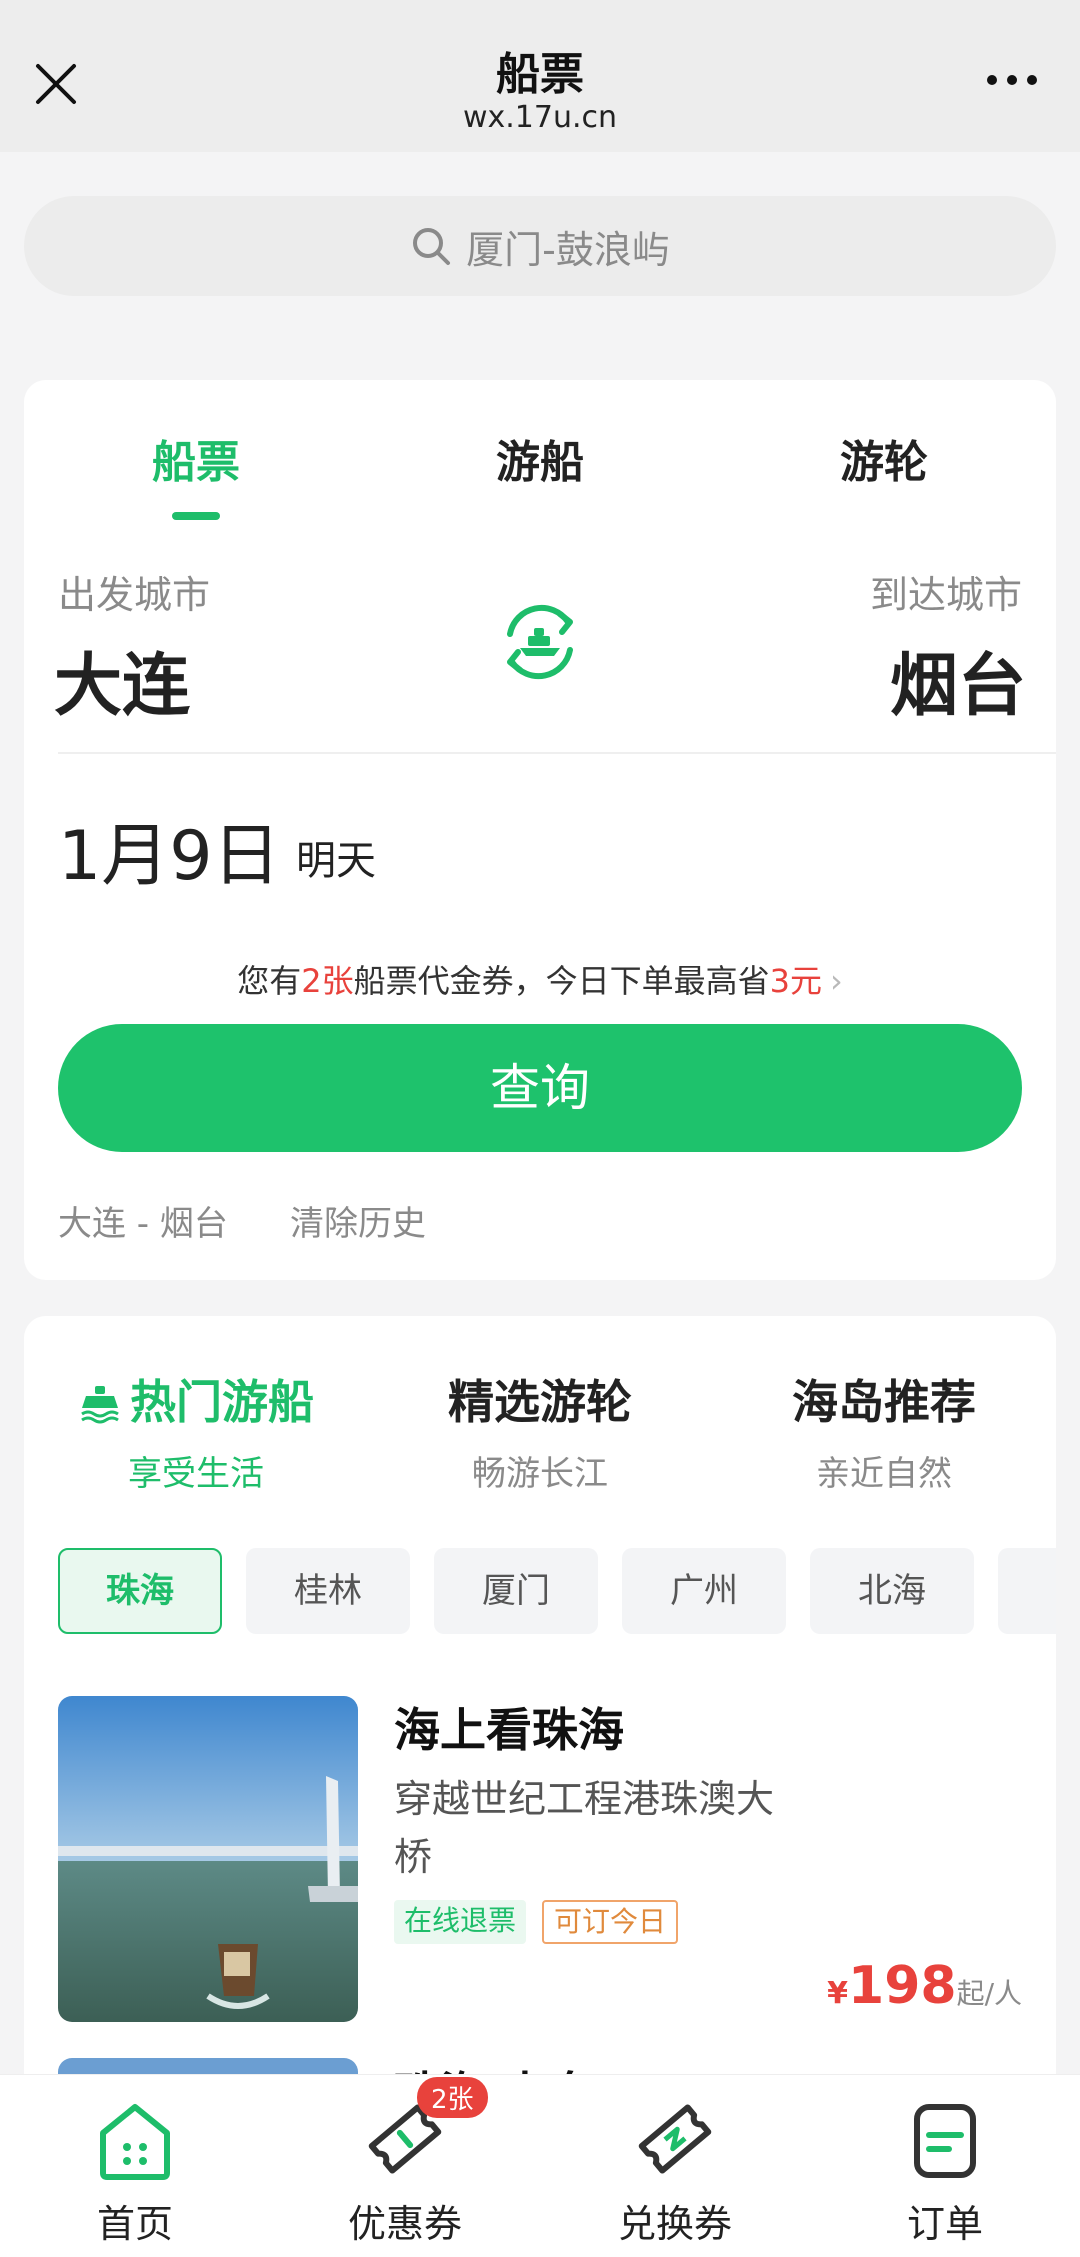 The width and height of the screenshot is (1080, 2257). What do you see at coordinates (143, 1220) in the screenshot?
I see `history-route: 大连 - 烟台` at bounding box center [143, 1220].